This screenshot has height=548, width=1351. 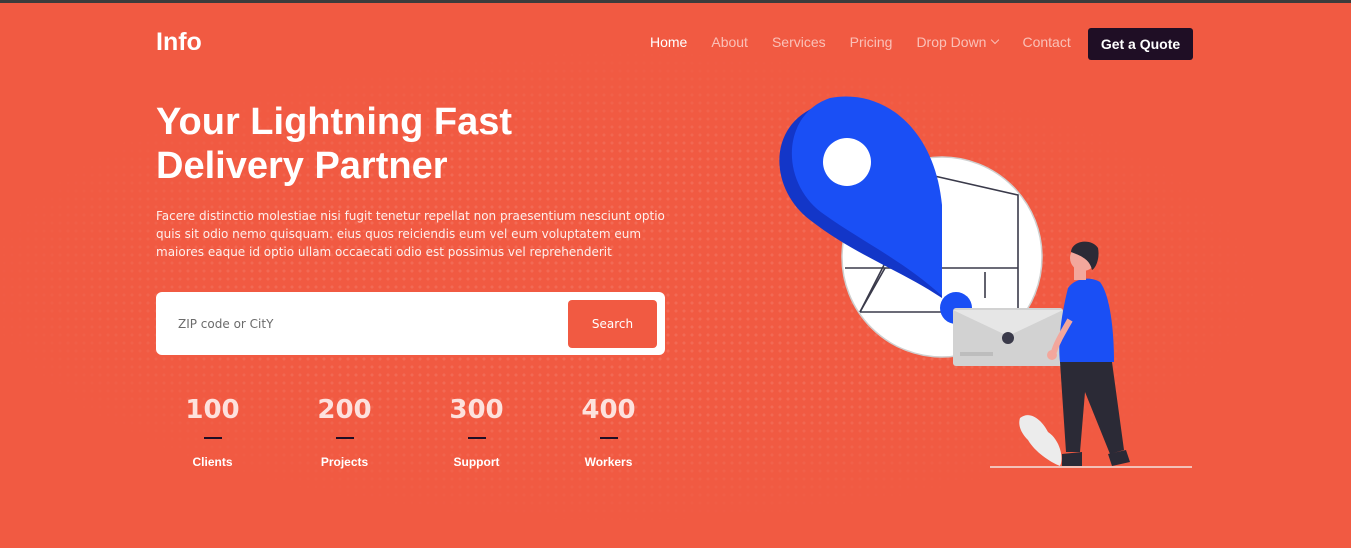 I want to click on nav-home-label: Home, so click(x=669, y=42).